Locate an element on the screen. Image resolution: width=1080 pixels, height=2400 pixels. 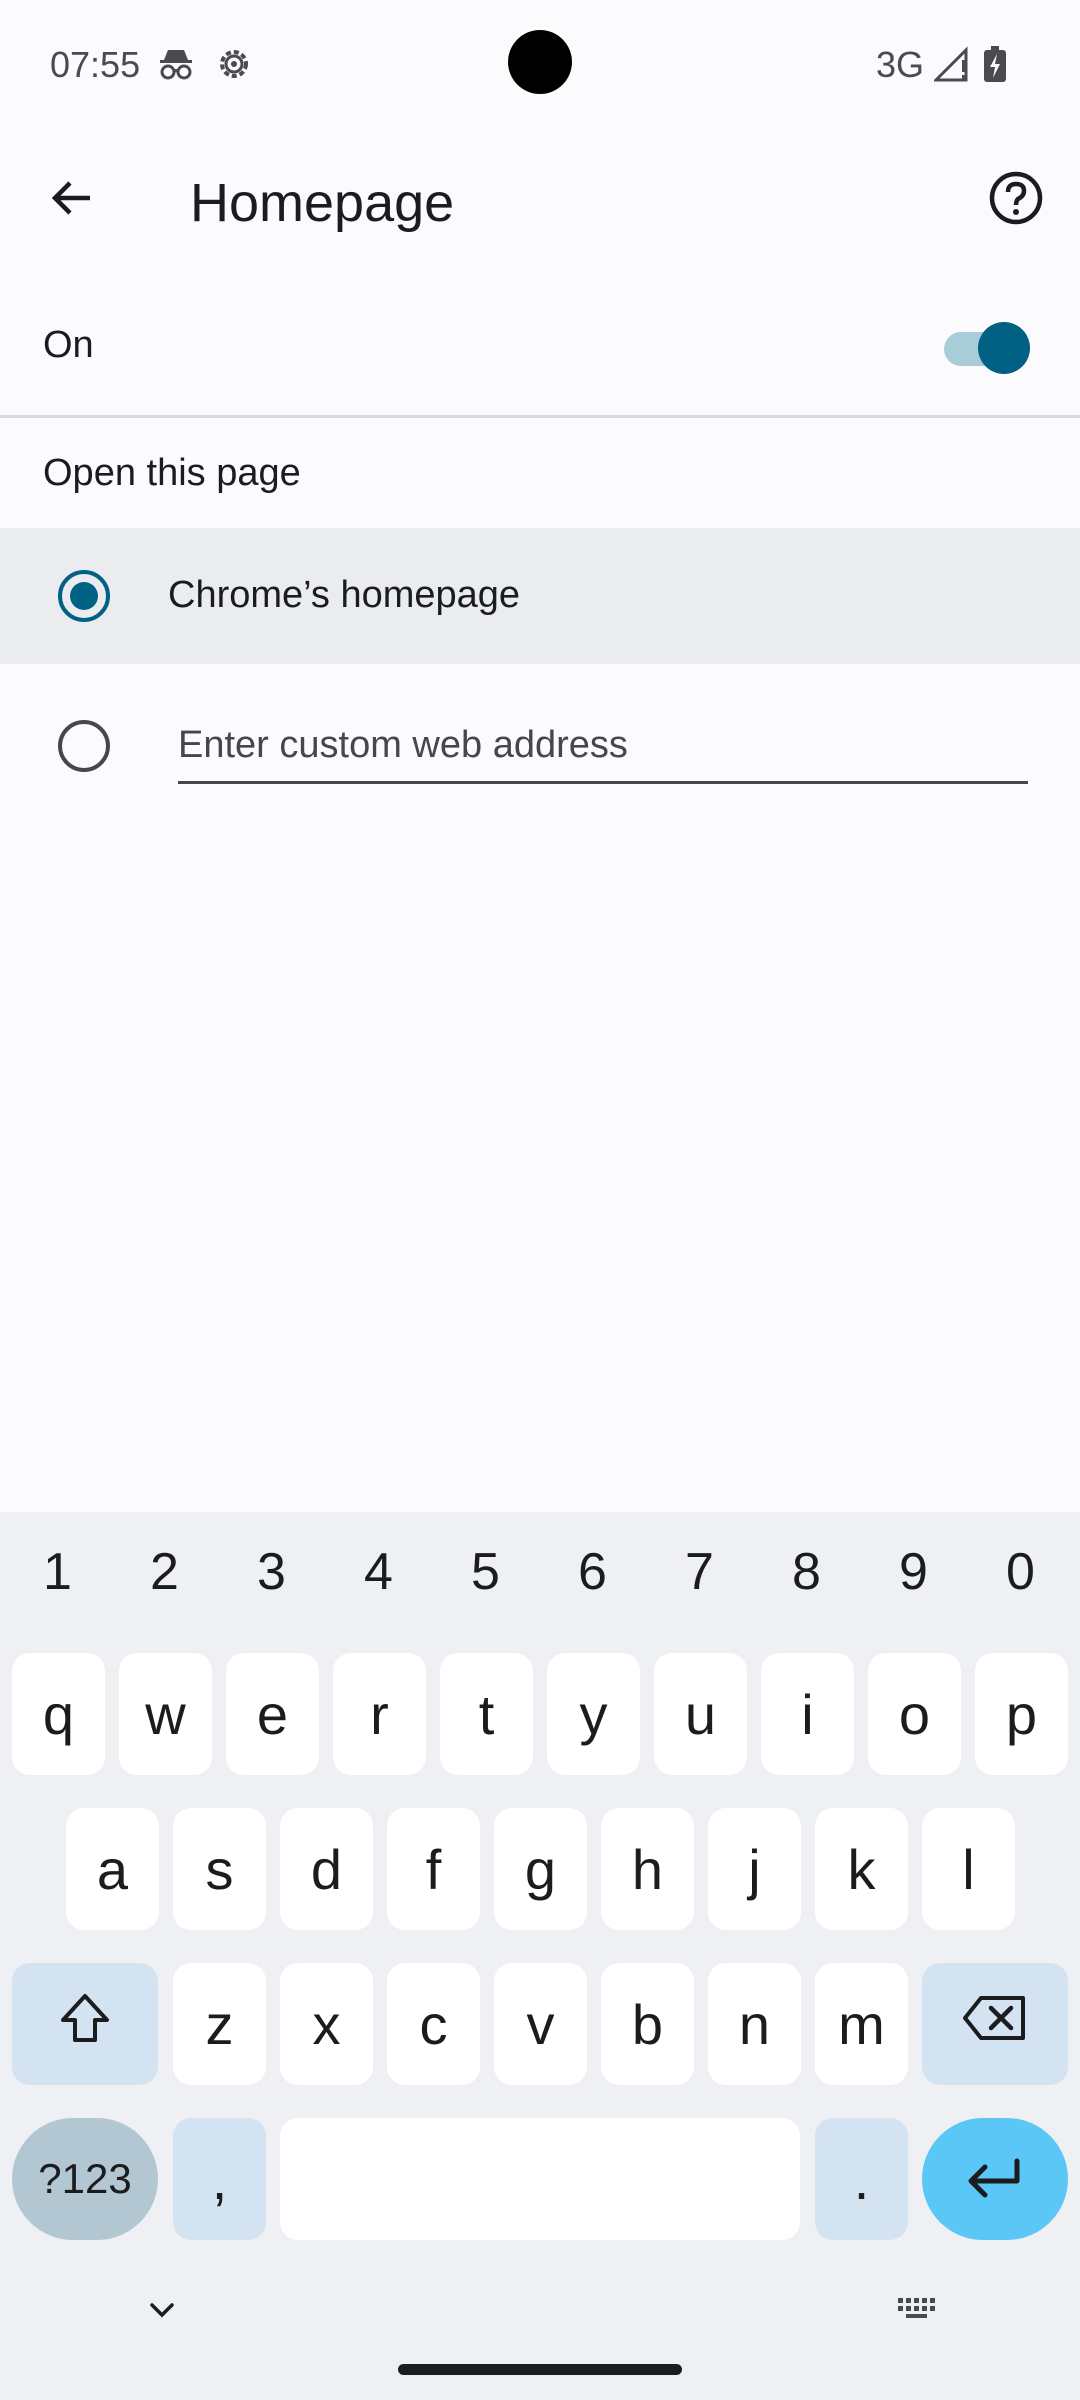
battery-charging-icon is located at coordinates (995, 66).